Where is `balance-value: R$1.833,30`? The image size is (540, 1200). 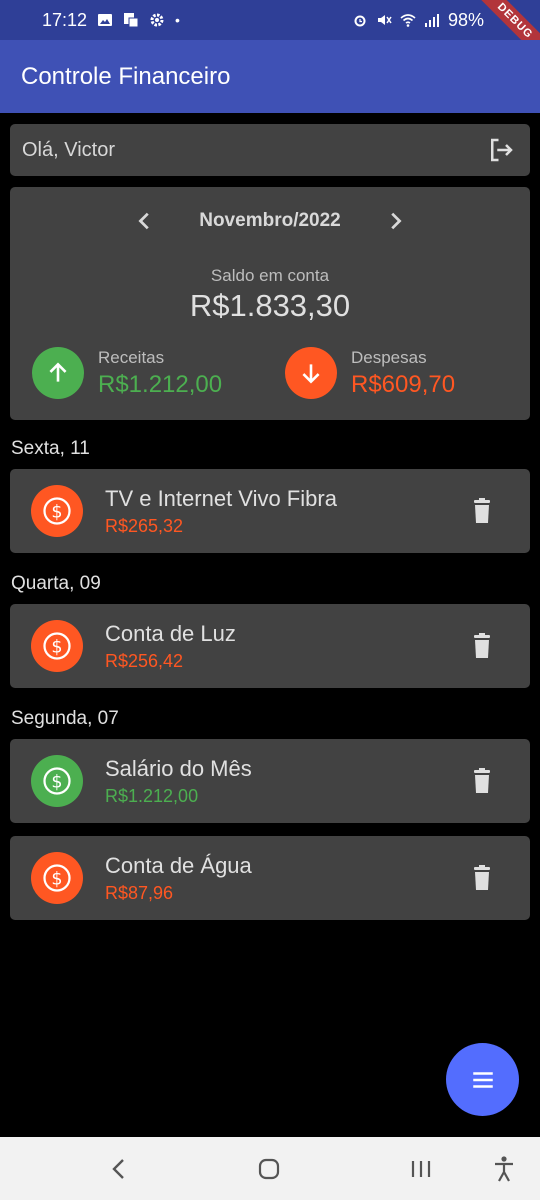
balance-value: R$1.833,30 is located at coordinates (270, 305).